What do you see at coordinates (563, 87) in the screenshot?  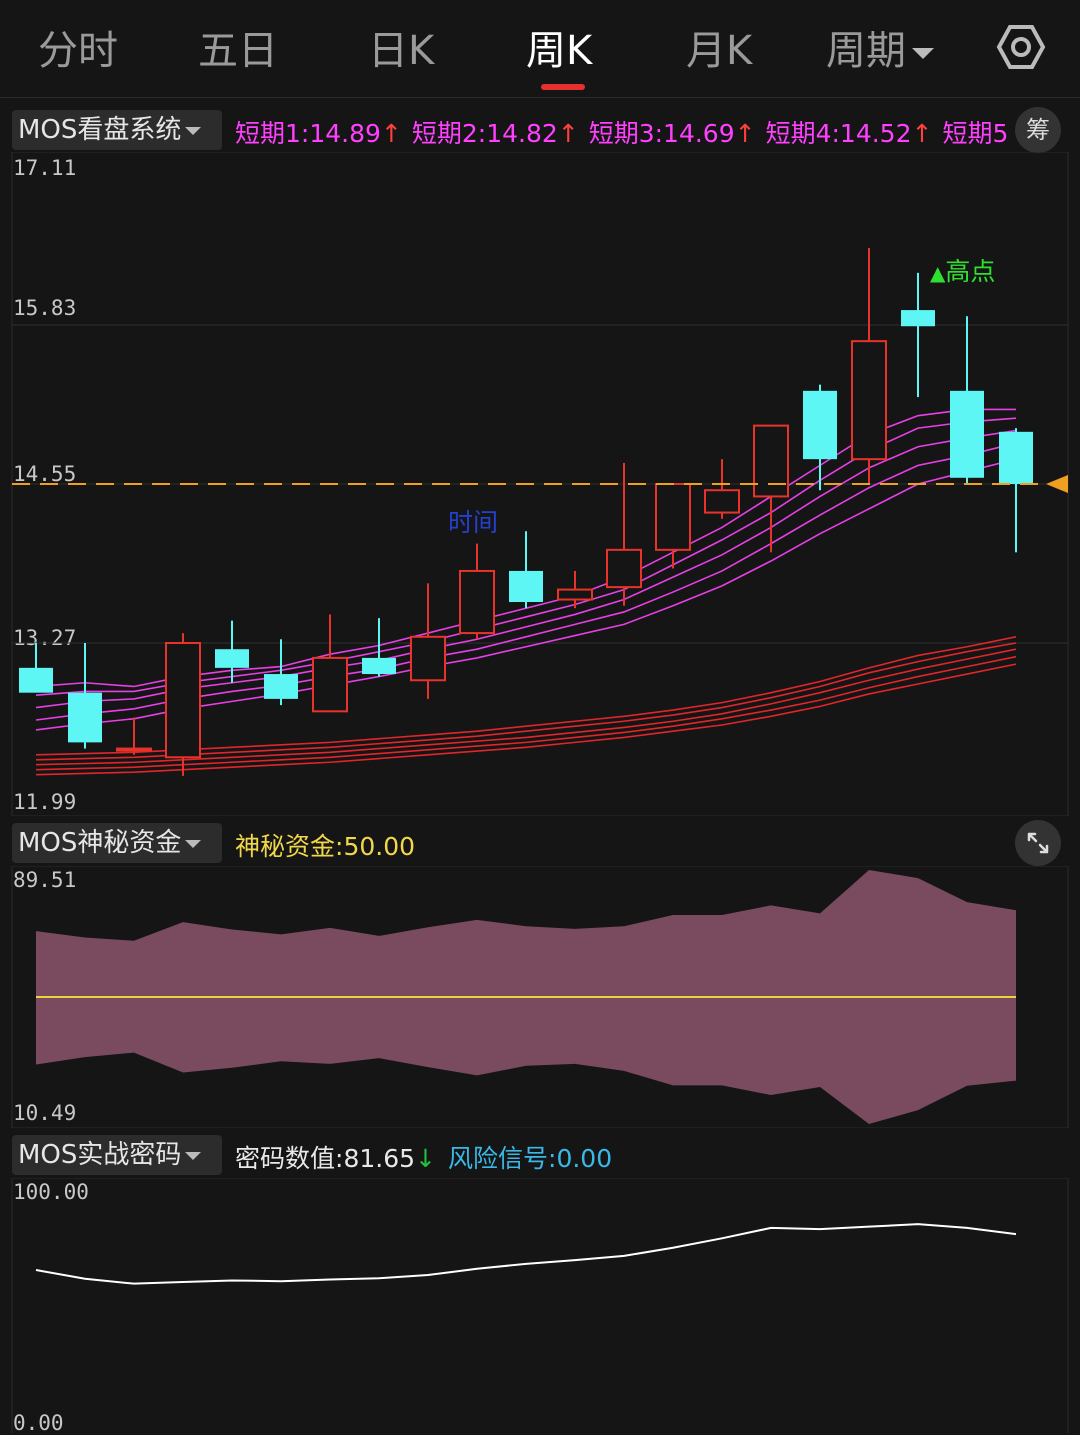 I see `active-tab-indicator` at bounding box center [563, 87].